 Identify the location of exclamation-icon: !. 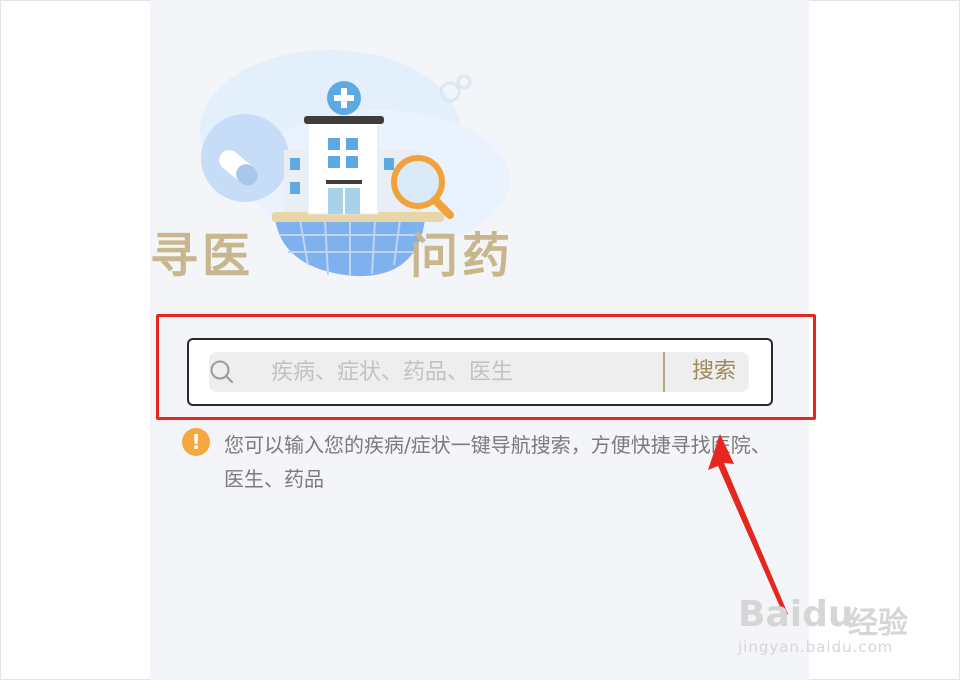
(196, 442).